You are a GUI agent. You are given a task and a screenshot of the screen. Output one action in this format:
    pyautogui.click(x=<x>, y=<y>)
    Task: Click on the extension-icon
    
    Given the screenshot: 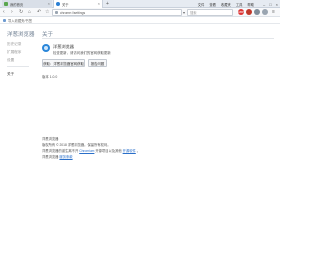 What is the action you would take?
    pyautogui.click(x=249, y=12)
    